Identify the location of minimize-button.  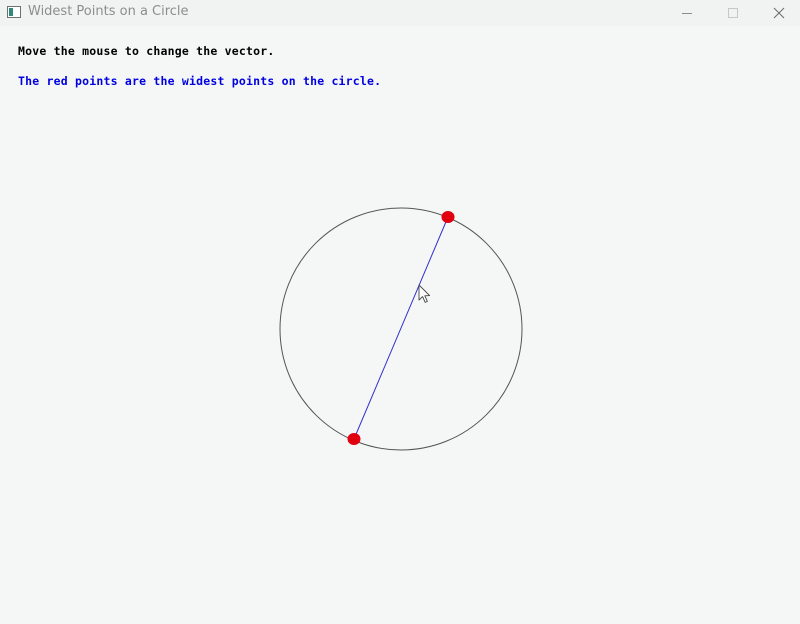
(687, 13).